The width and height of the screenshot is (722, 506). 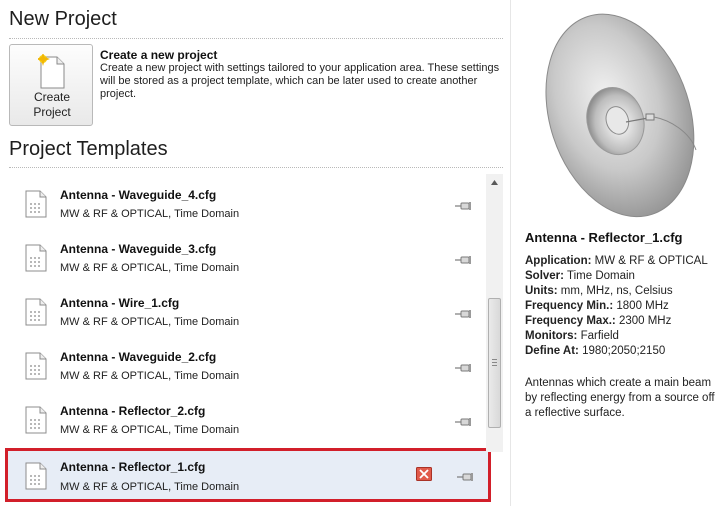 I want to click on remove-template-icon, so click(x=424, y=474).